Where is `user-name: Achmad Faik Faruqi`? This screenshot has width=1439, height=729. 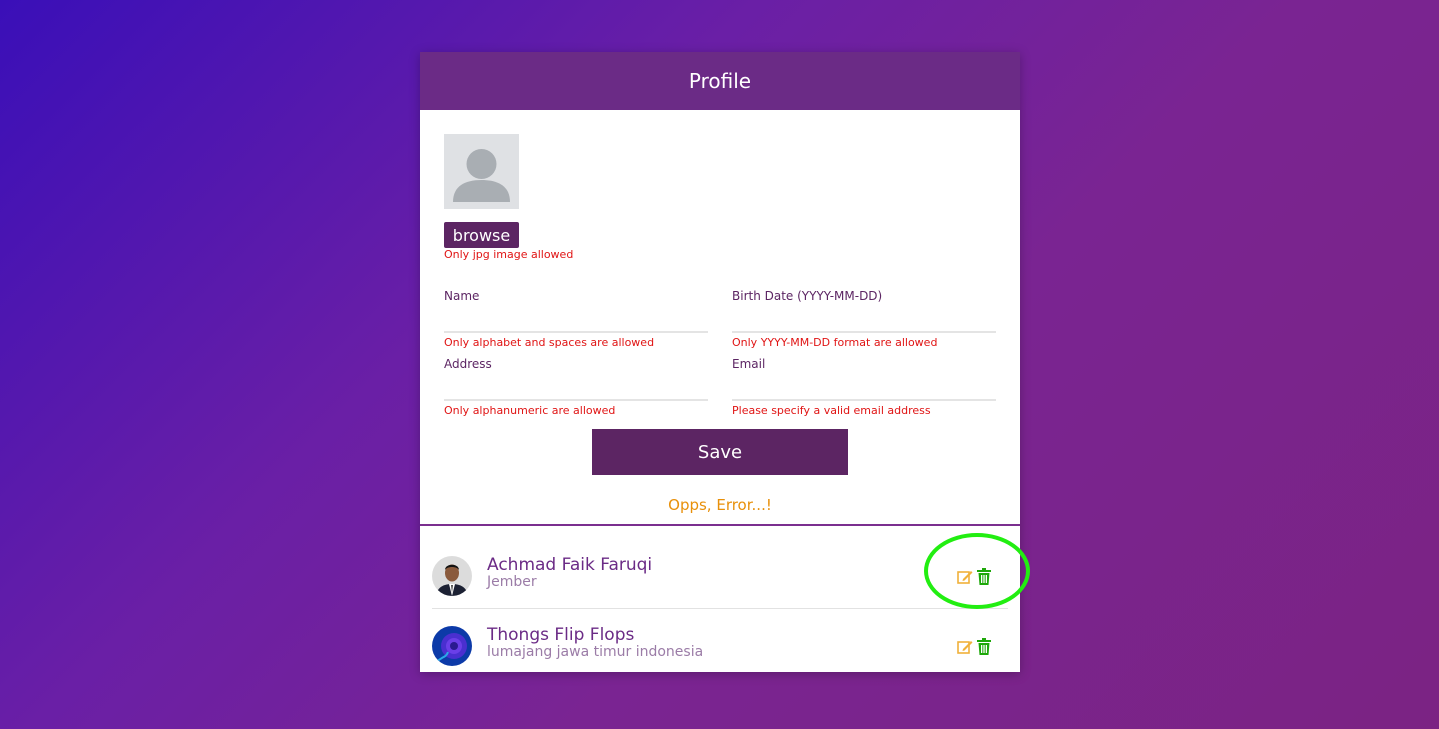
user-name: Achmad Faik Faruqi is located at coordinates (570, 565).